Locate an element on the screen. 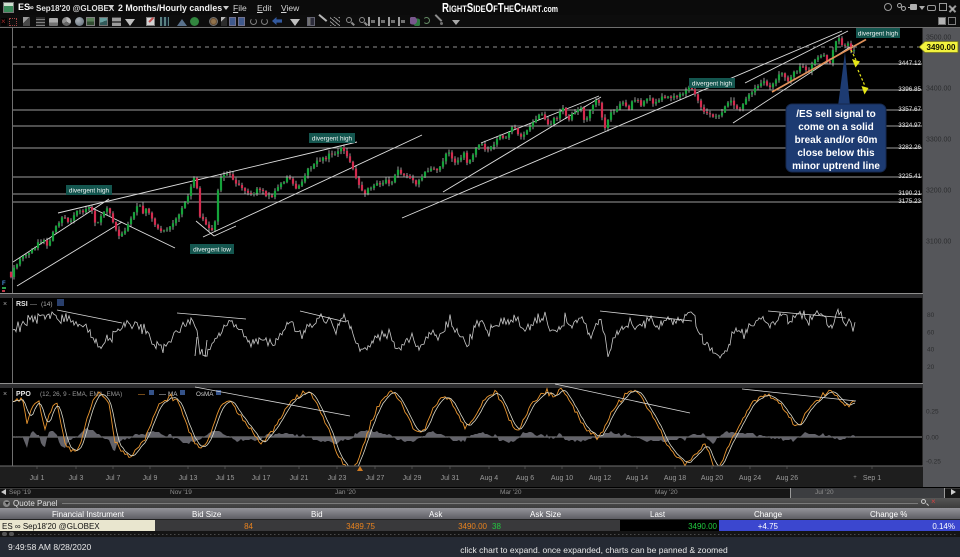  svg-text: 3400.00 is located at coordinates (938, 89).